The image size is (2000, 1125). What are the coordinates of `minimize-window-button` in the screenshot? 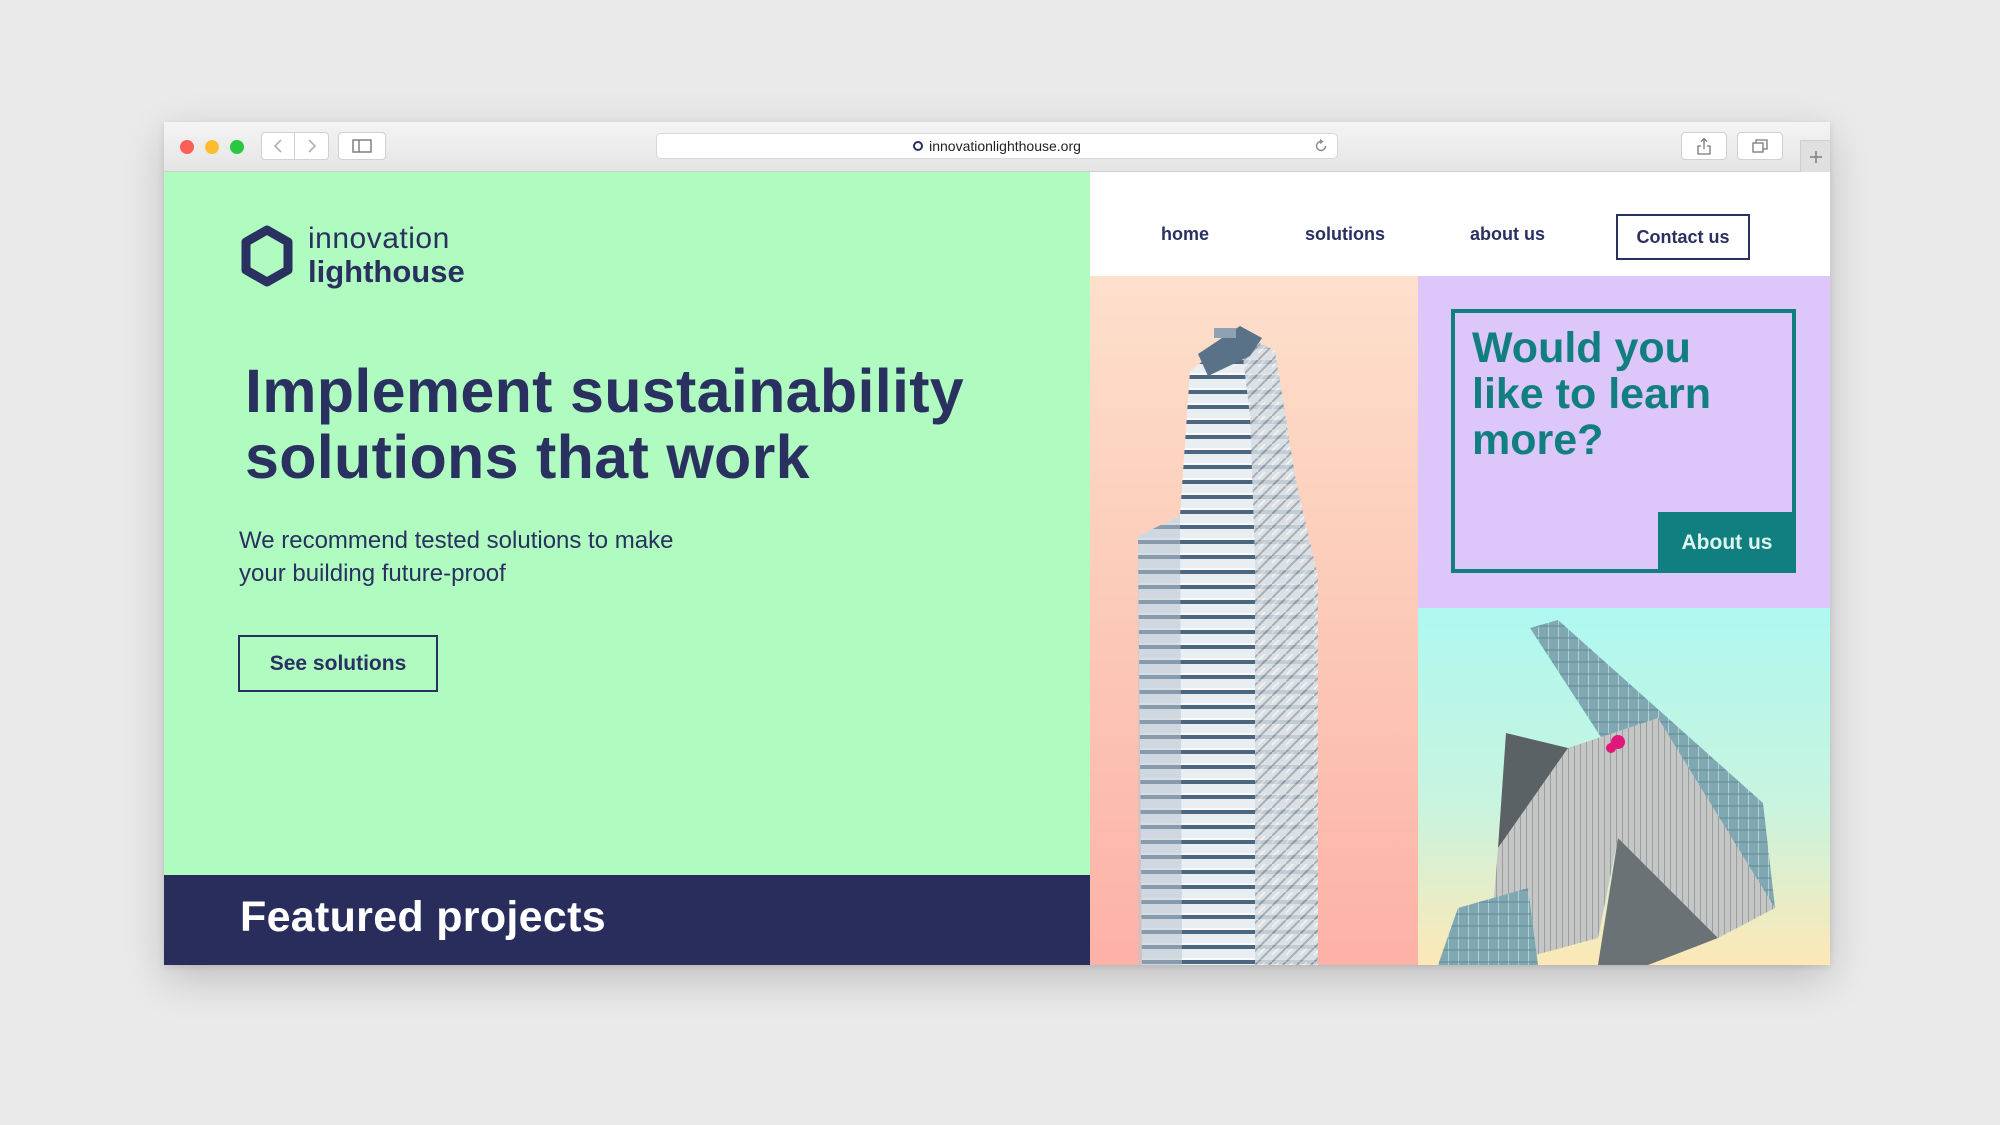 It's located at (212, 147).